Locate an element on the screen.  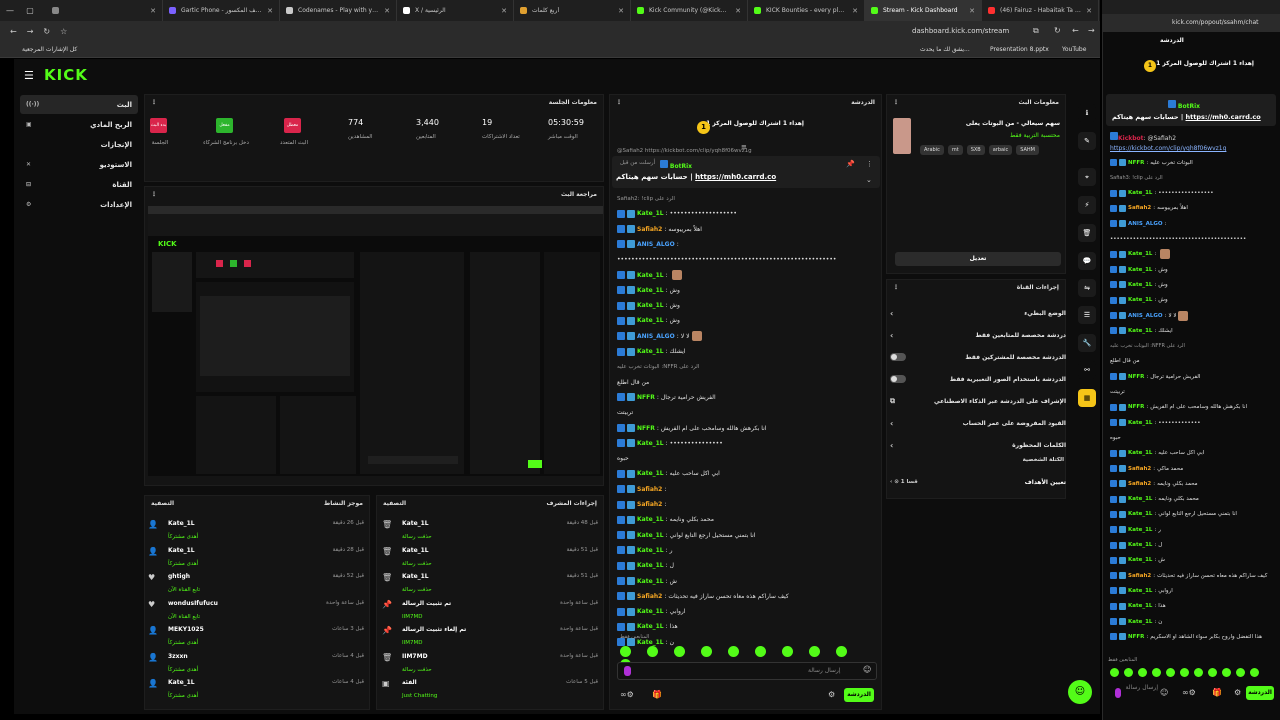
stream-tag: arbaic is located at coordinates (1000, 150).